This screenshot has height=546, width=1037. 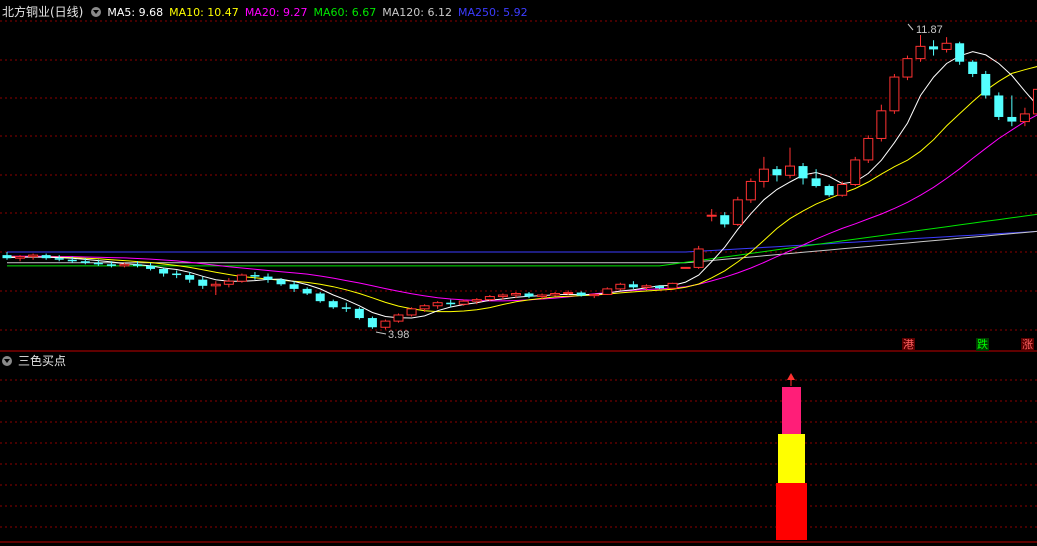 What do you see at coordinates (7, 361) in the screenshot?
I see `indicator-dropdown-icon` at bounding box center [7, 361].